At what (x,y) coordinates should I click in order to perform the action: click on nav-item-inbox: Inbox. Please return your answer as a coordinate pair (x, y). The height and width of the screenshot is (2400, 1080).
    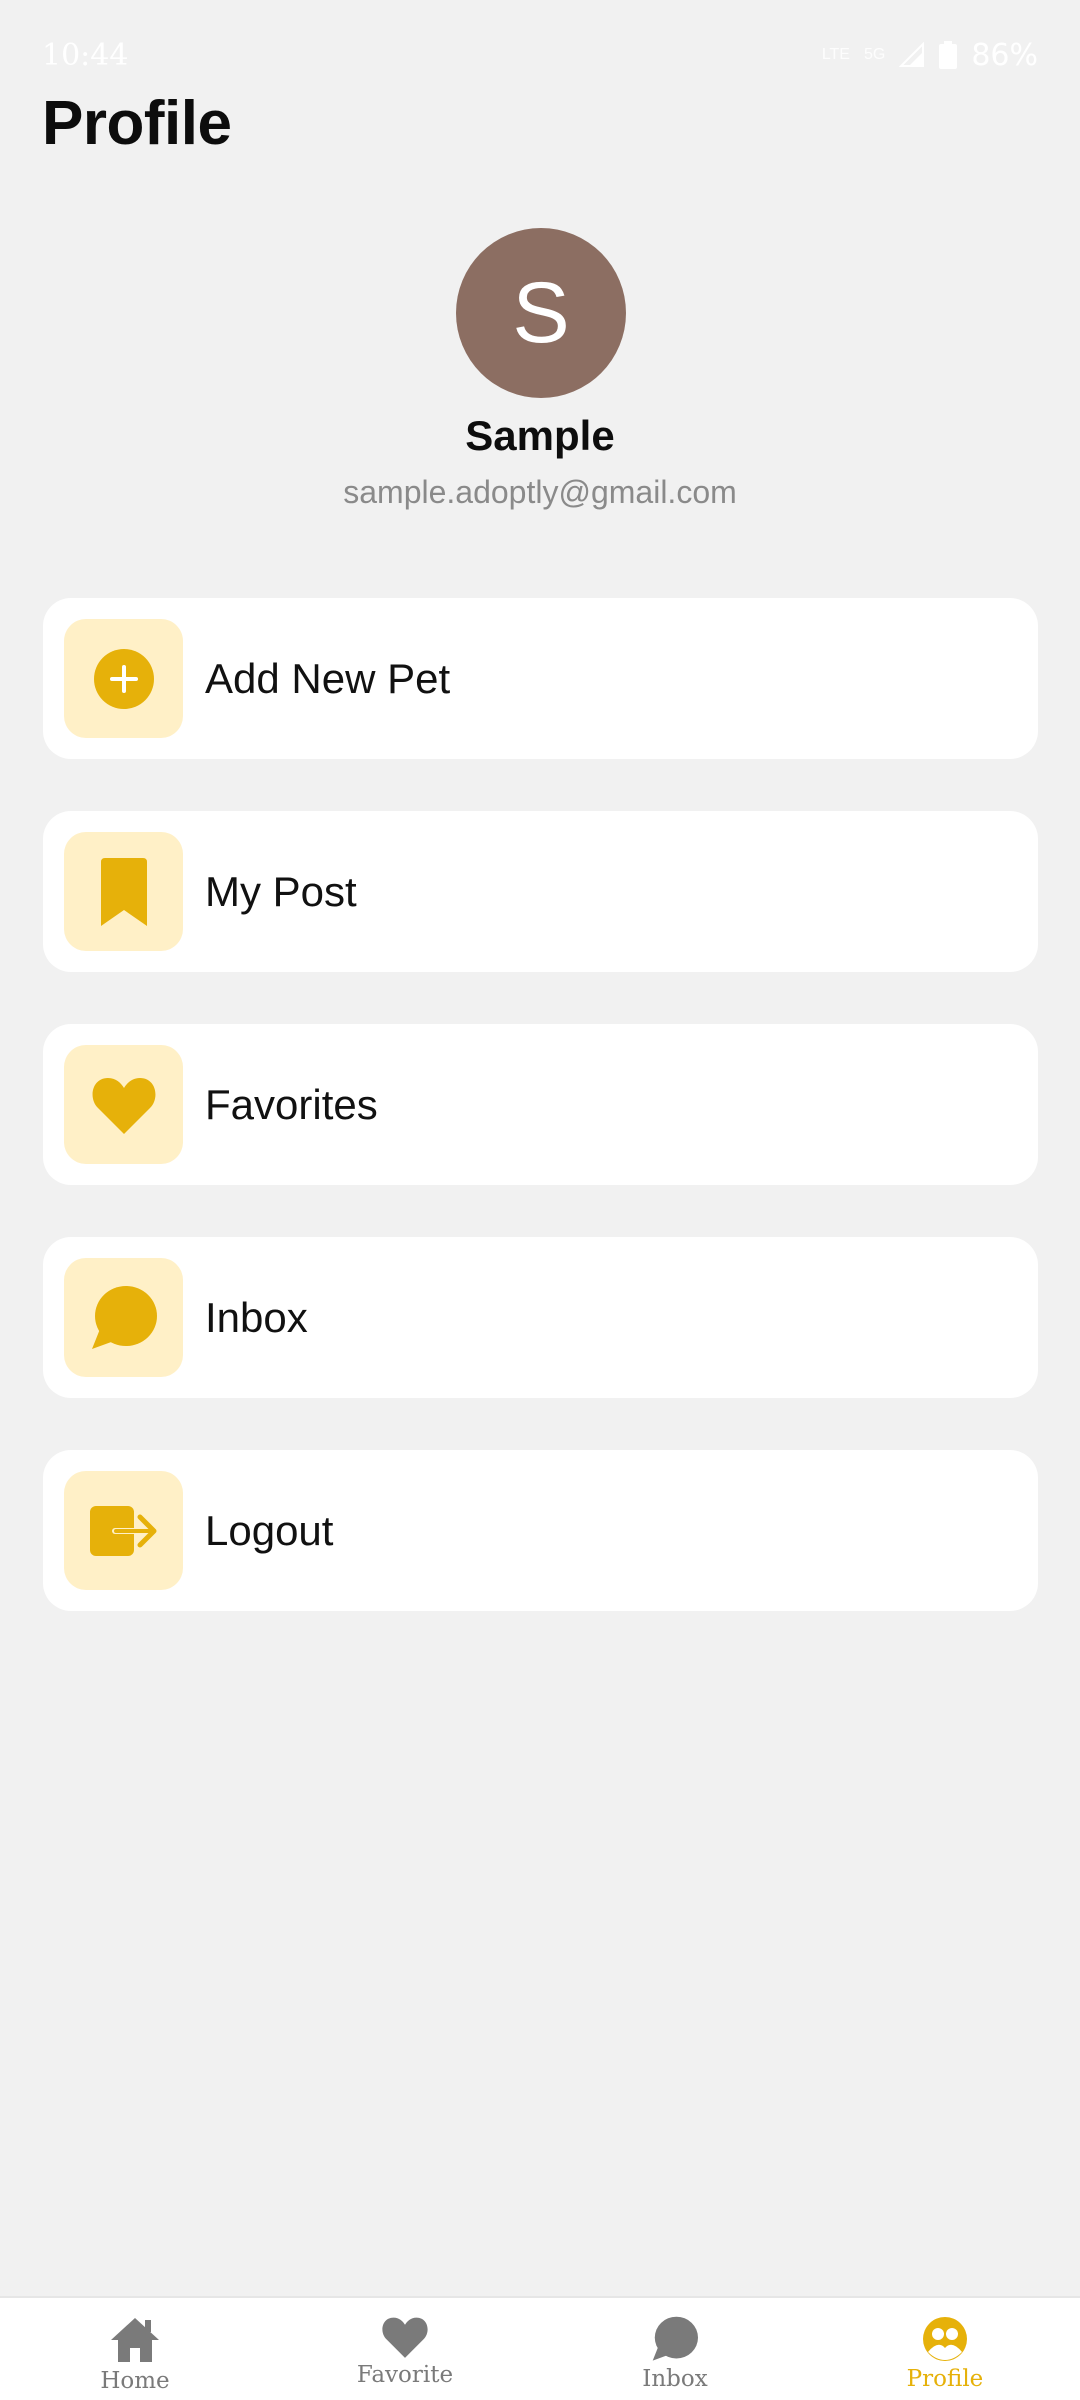
    Looking at the image, I should click on (675, 2345).